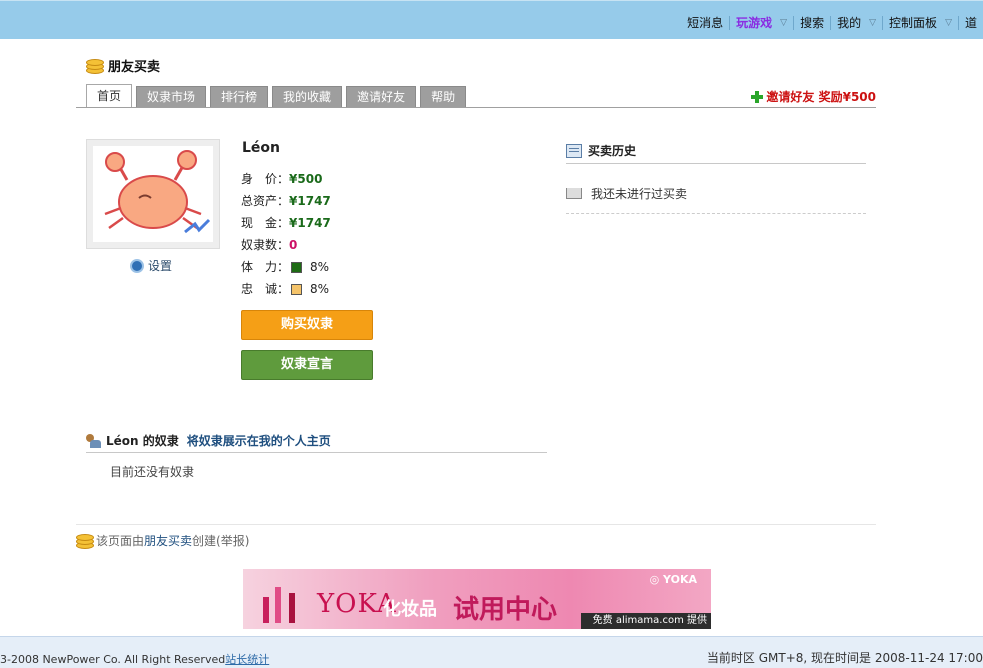 This screenshot has height=668, width=983. What do you see at coordinates (626, 193) in the screenshot?
I see `history-empty: 我还未进行过买卖` at bounding box center [626, 193].